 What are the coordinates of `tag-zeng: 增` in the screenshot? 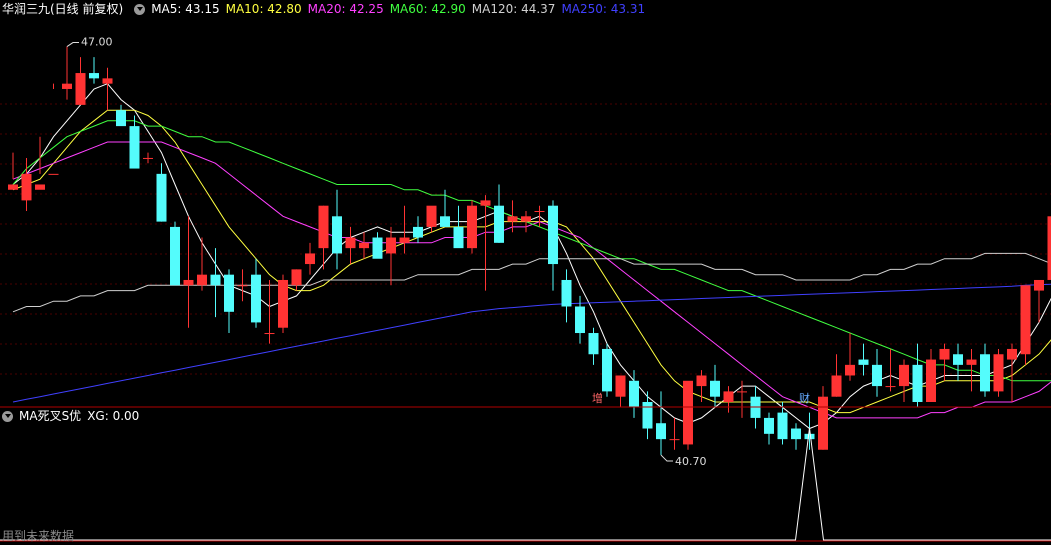 It's located at (597, 399).